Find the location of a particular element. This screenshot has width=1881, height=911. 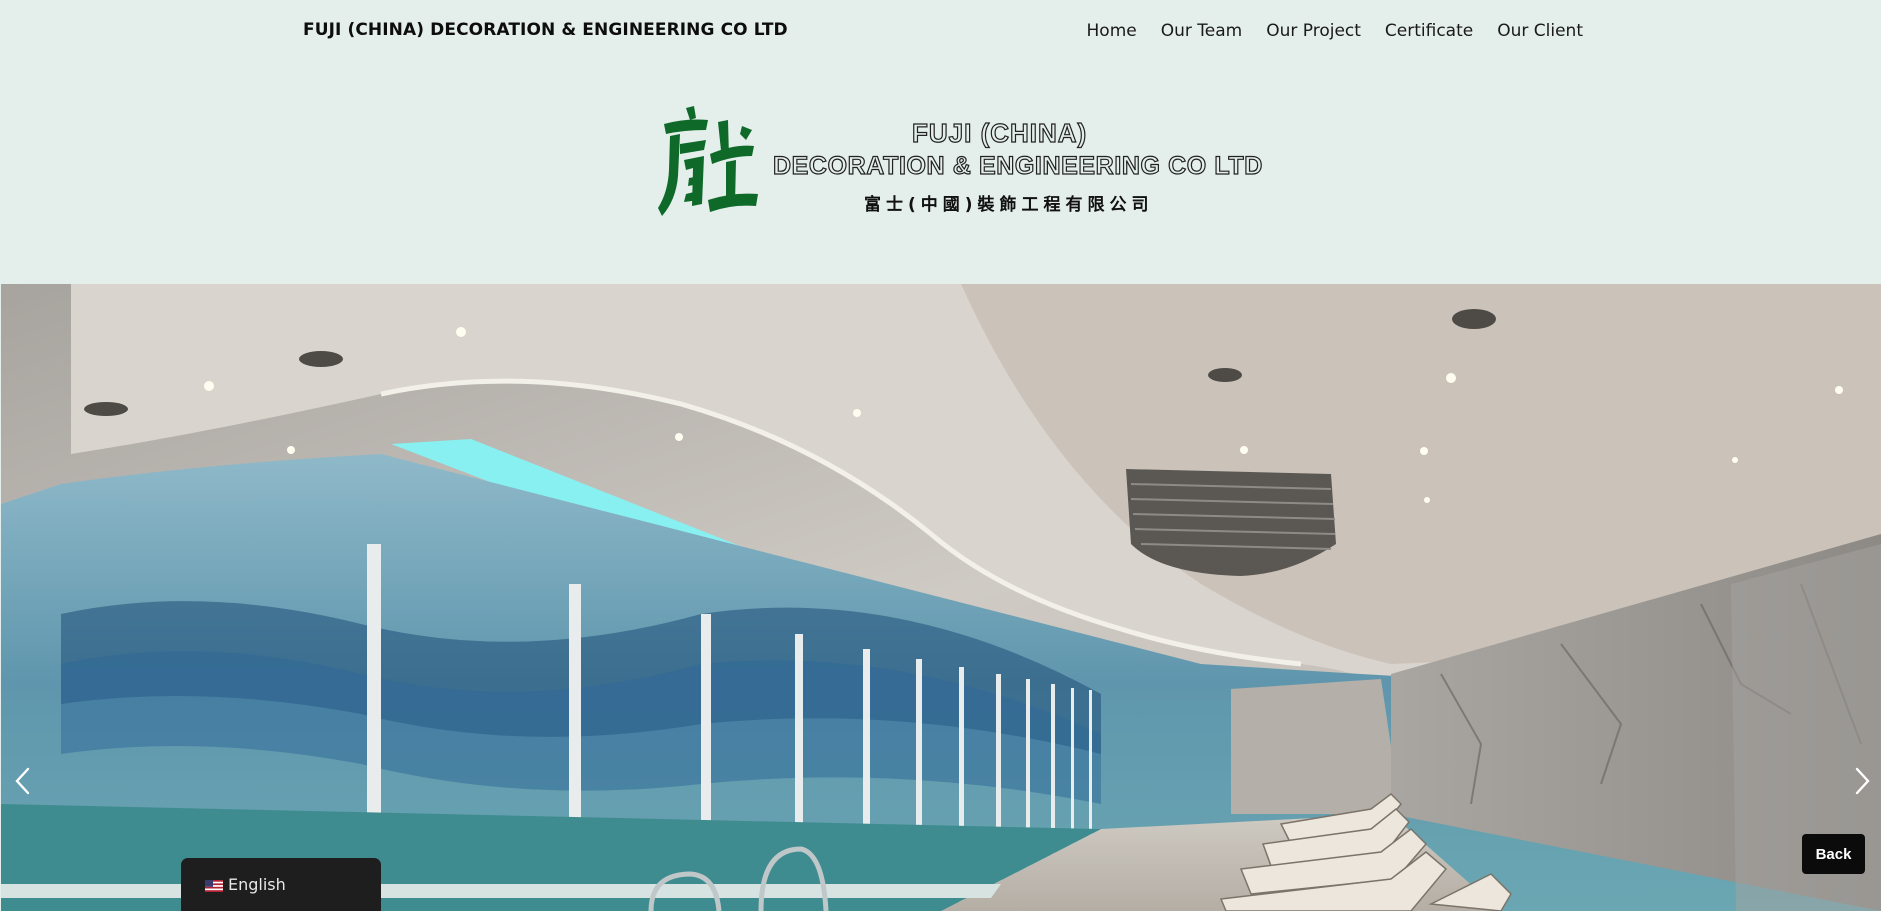

nav-our-team: Our Team is located at coordinates (1201, 31).